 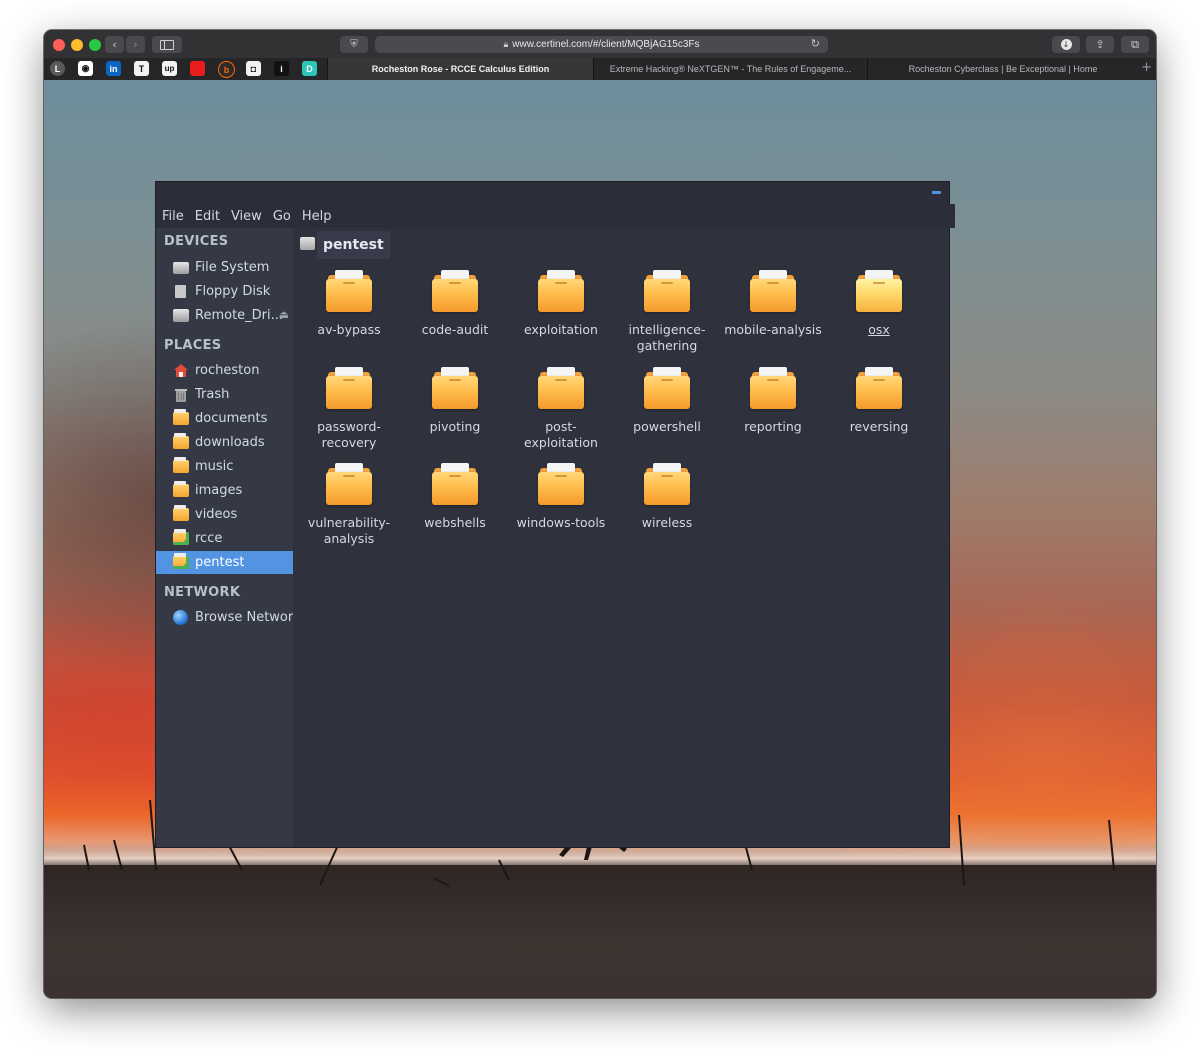 What do you see at coordinates (1100, 44) in the screenshot?
I see `share-button: ⇪` at bounding box center [1100, 44].